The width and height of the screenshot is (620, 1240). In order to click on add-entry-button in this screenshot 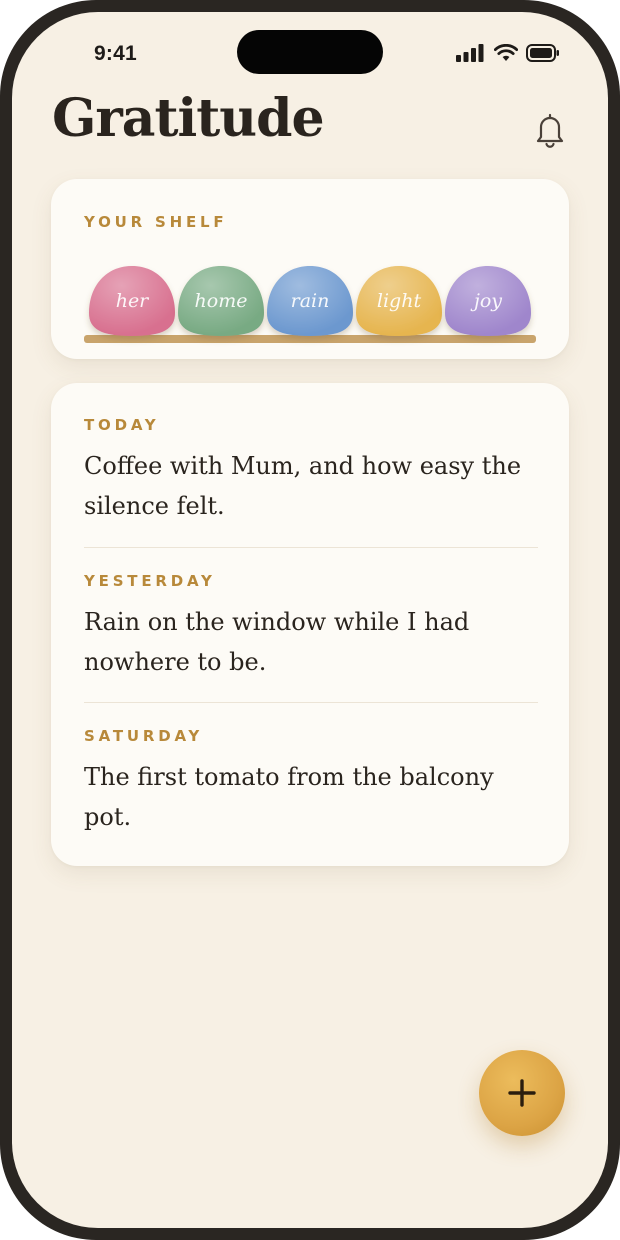, I will do `click(522, 1093)`.